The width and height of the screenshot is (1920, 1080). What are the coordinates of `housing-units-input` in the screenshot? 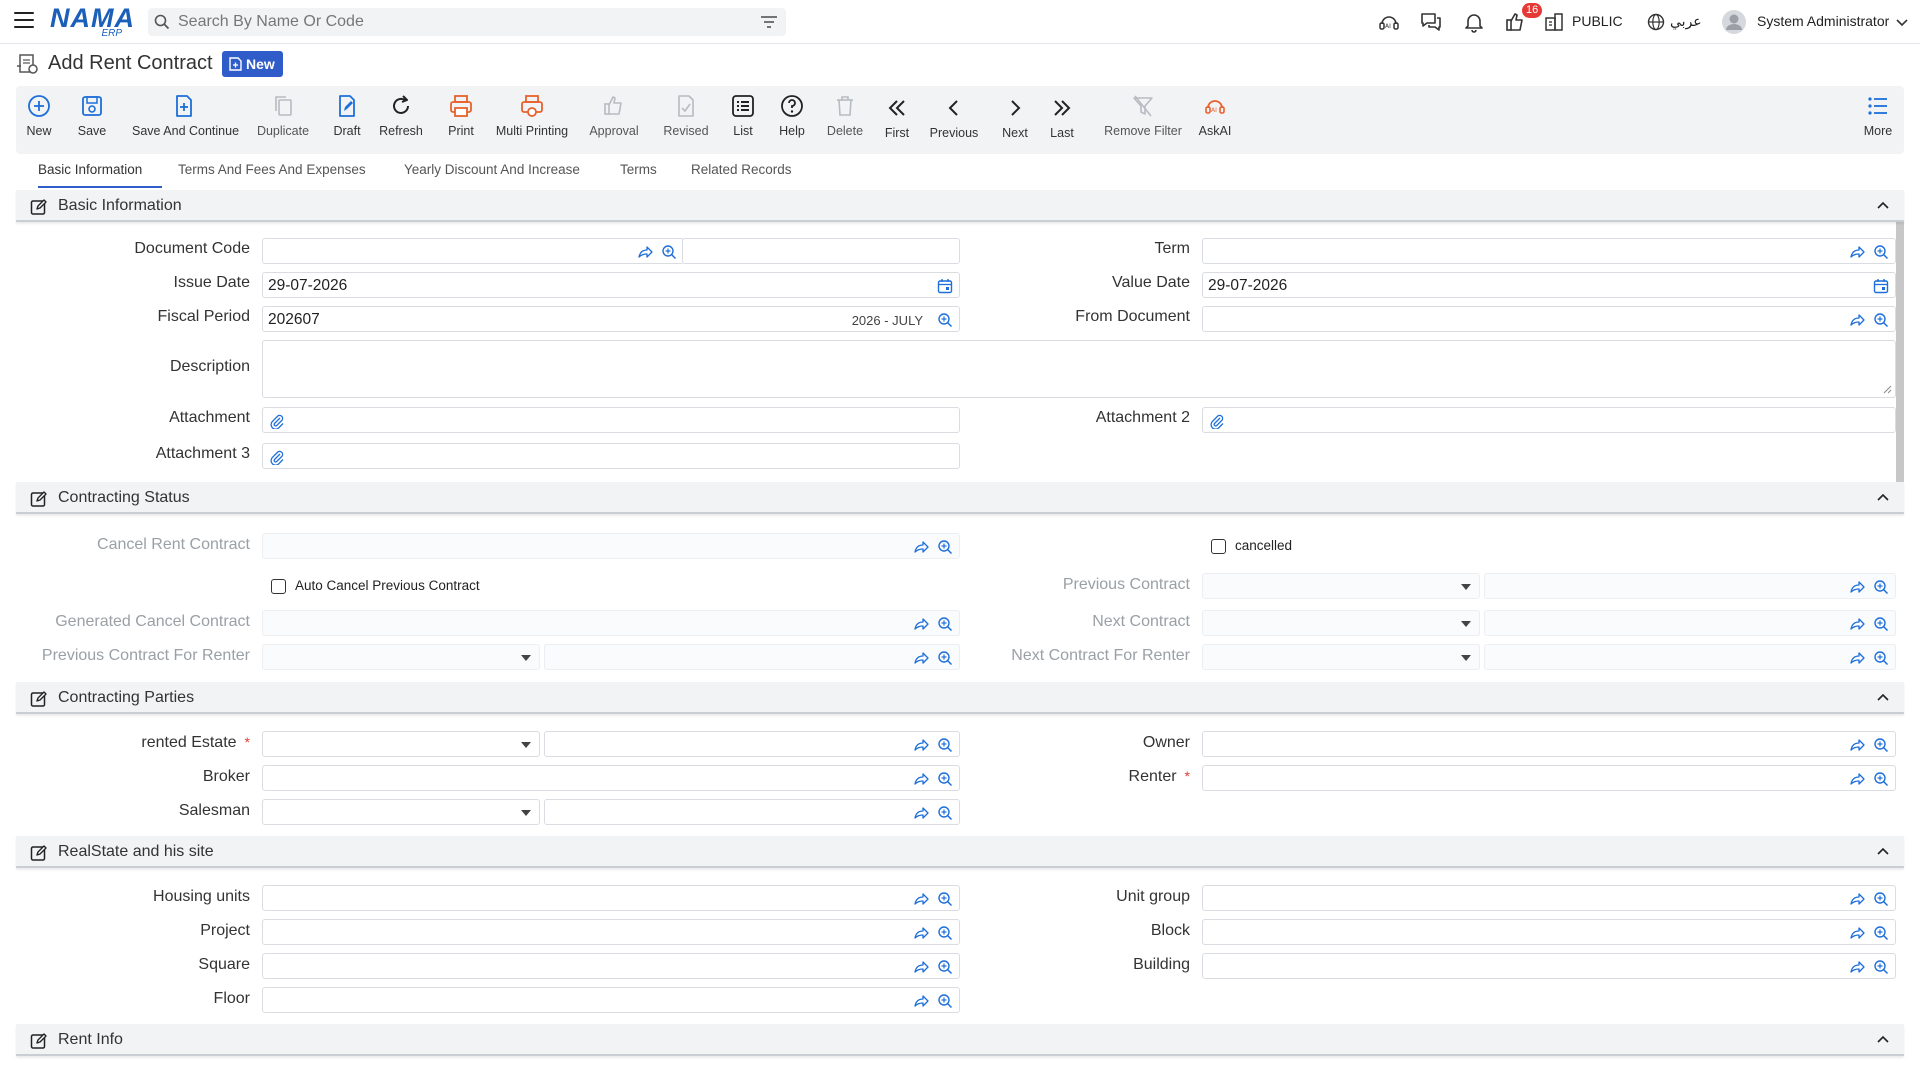 It's located at (611, 898).